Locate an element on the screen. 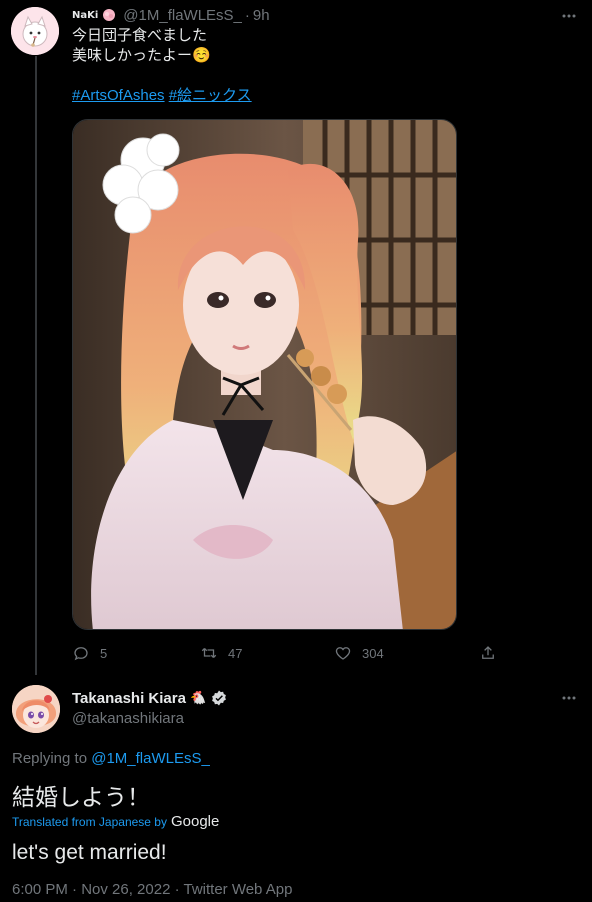 The image size is (592, 902). reply-timestamp: 6:00 PM · Nov 26, 2022 · Twitter Web App is located at coordinates (152, 889).